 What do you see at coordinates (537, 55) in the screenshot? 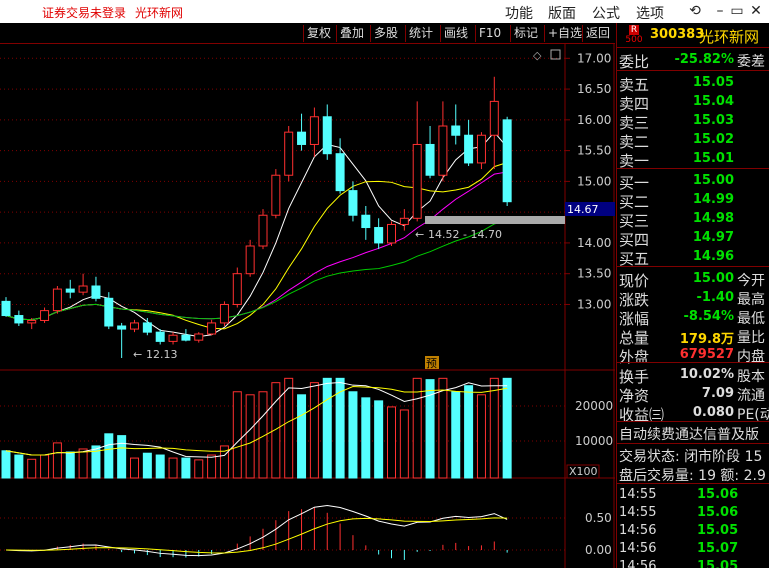
I see `diamond-icon: ◇` at bounding box center [537, 55].